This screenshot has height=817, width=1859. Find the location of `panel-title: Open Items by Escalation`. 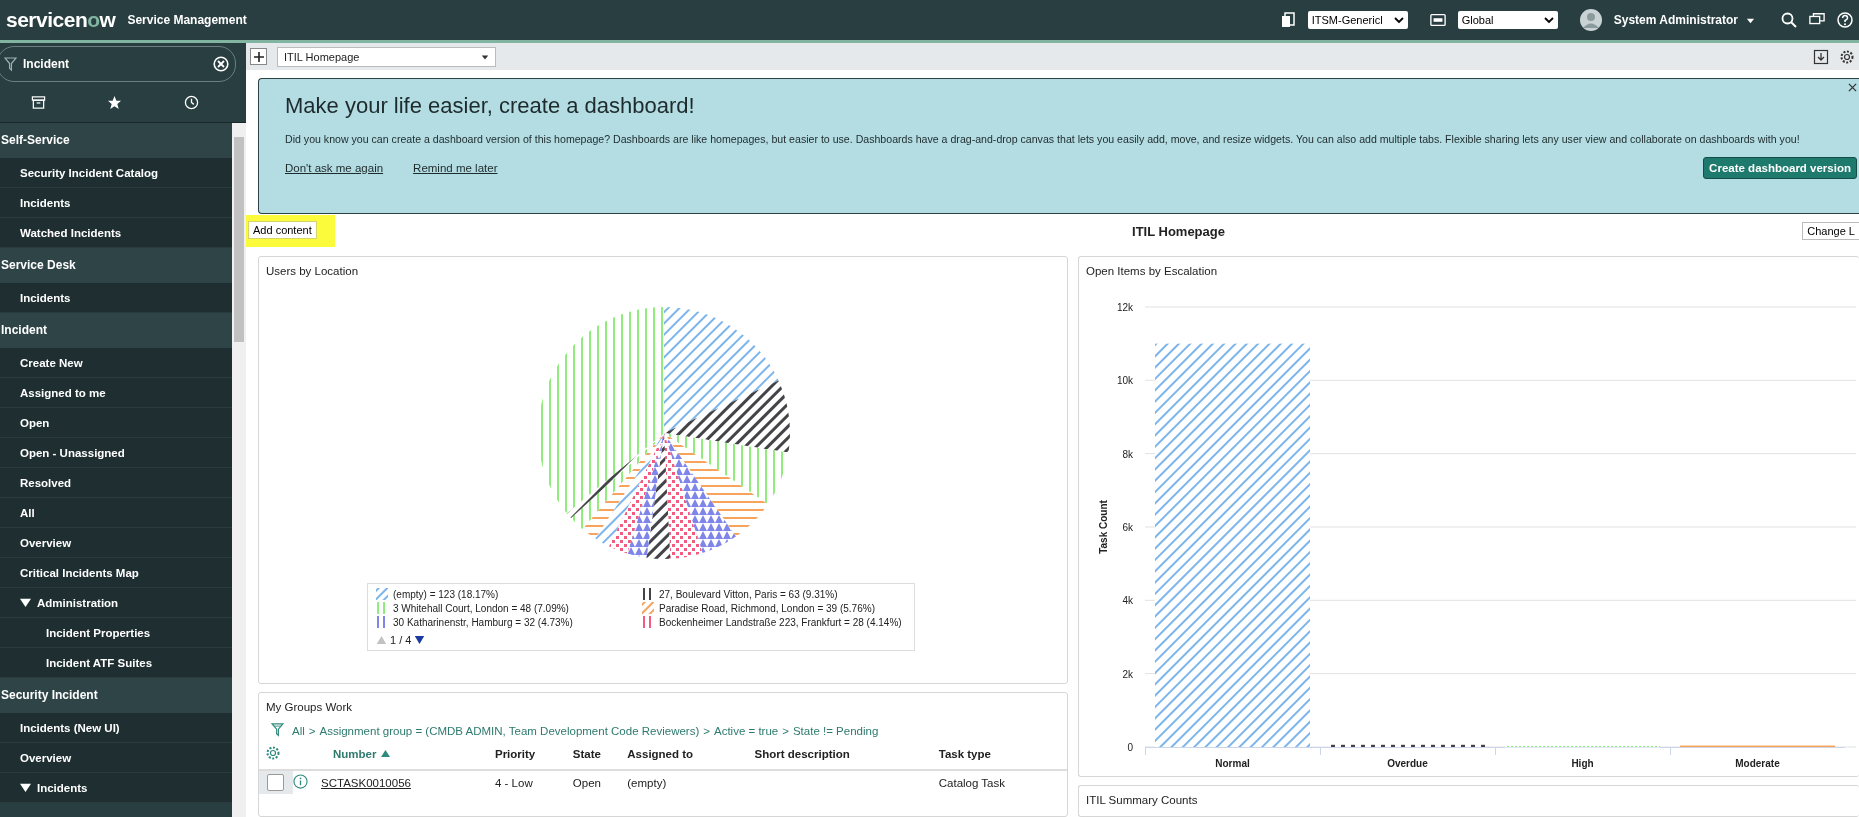

panel-title: Open Items by Escalation is located at coordinates (1152, 271).